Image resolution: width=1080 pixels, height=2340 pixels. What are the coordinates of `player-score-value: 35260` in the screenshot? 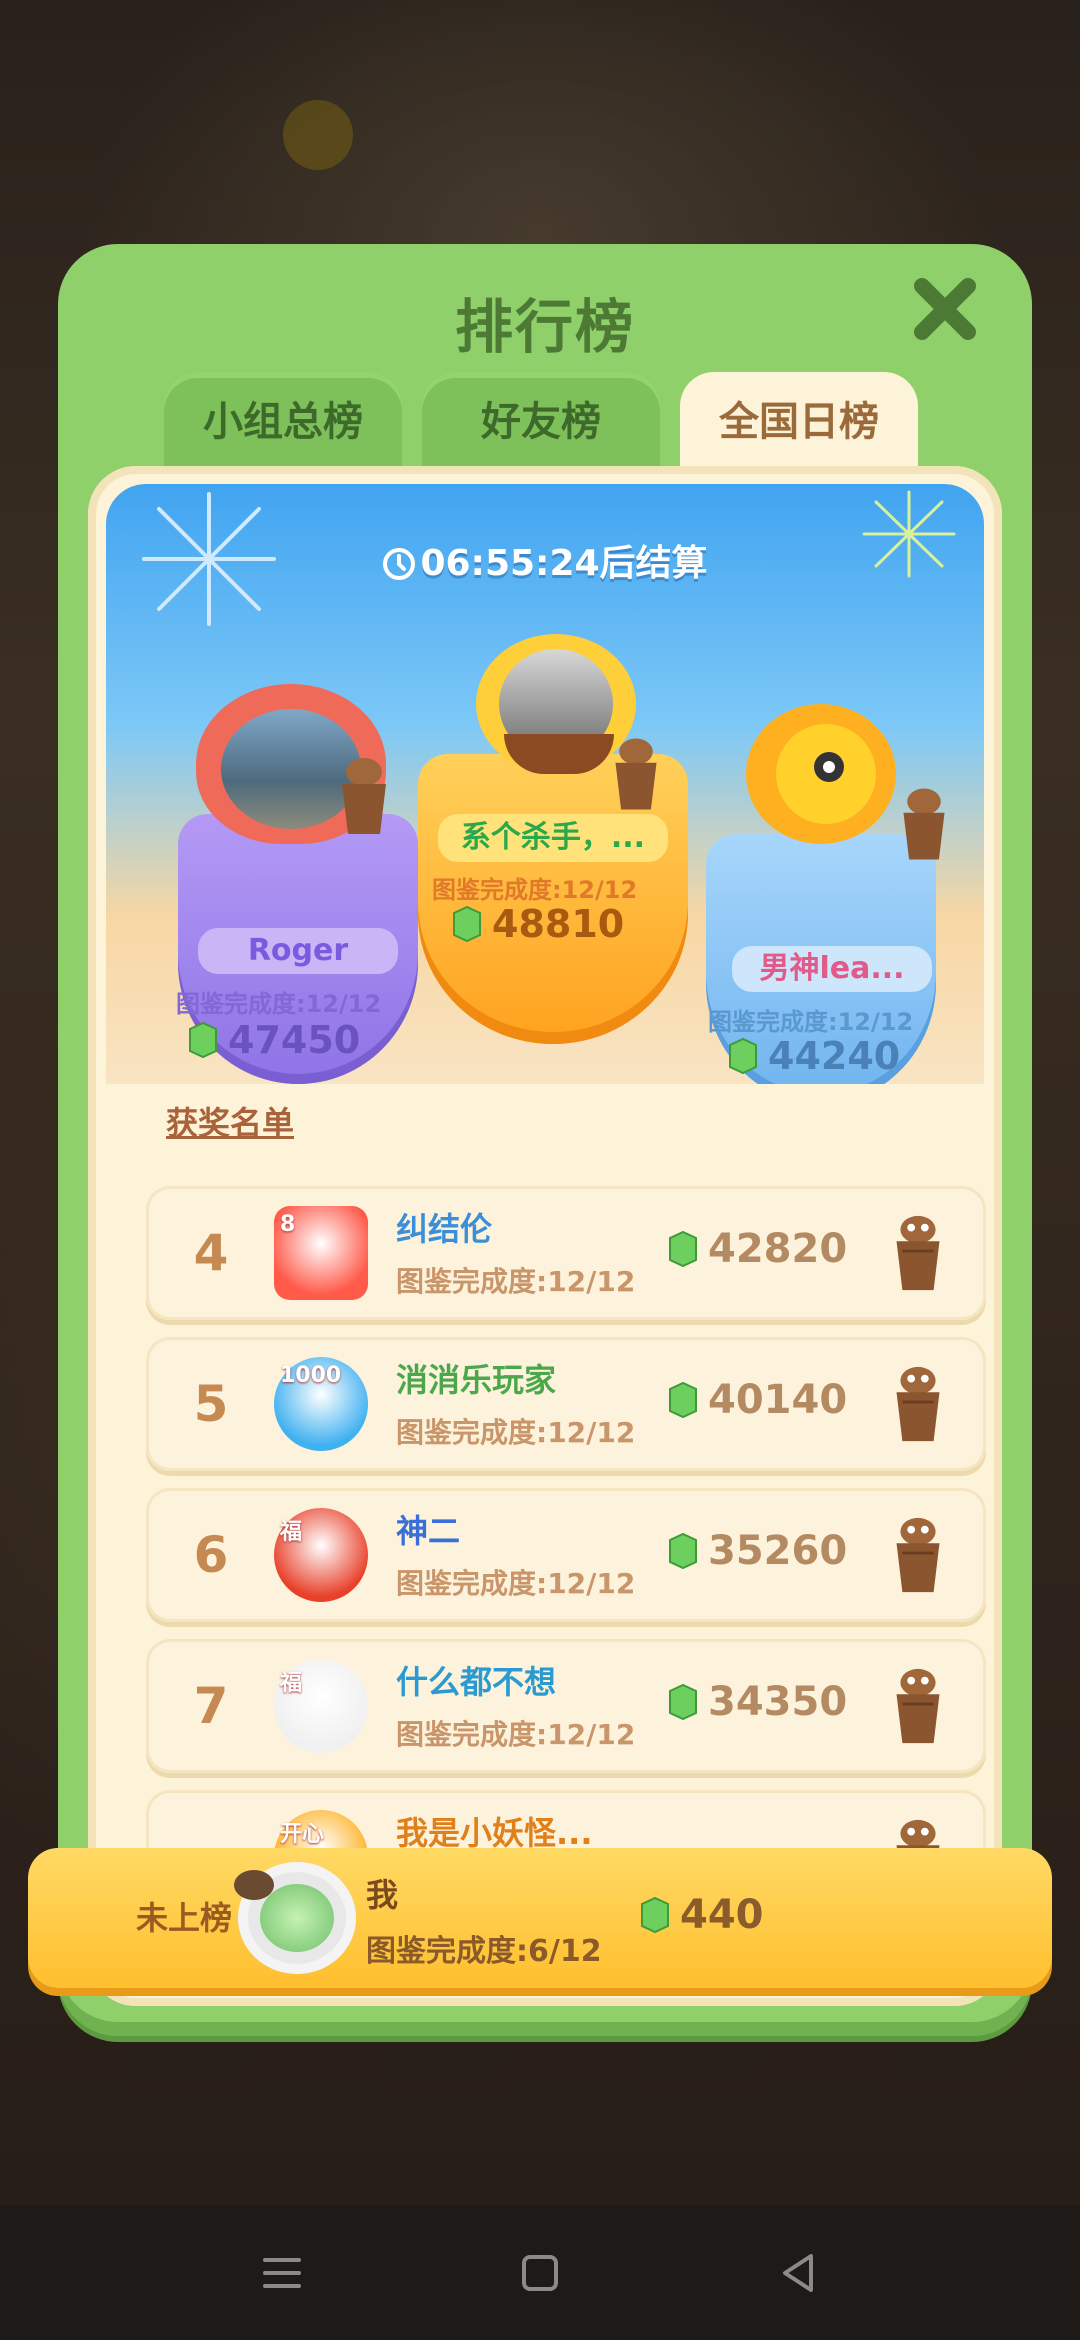 It's located at (778, 1551).